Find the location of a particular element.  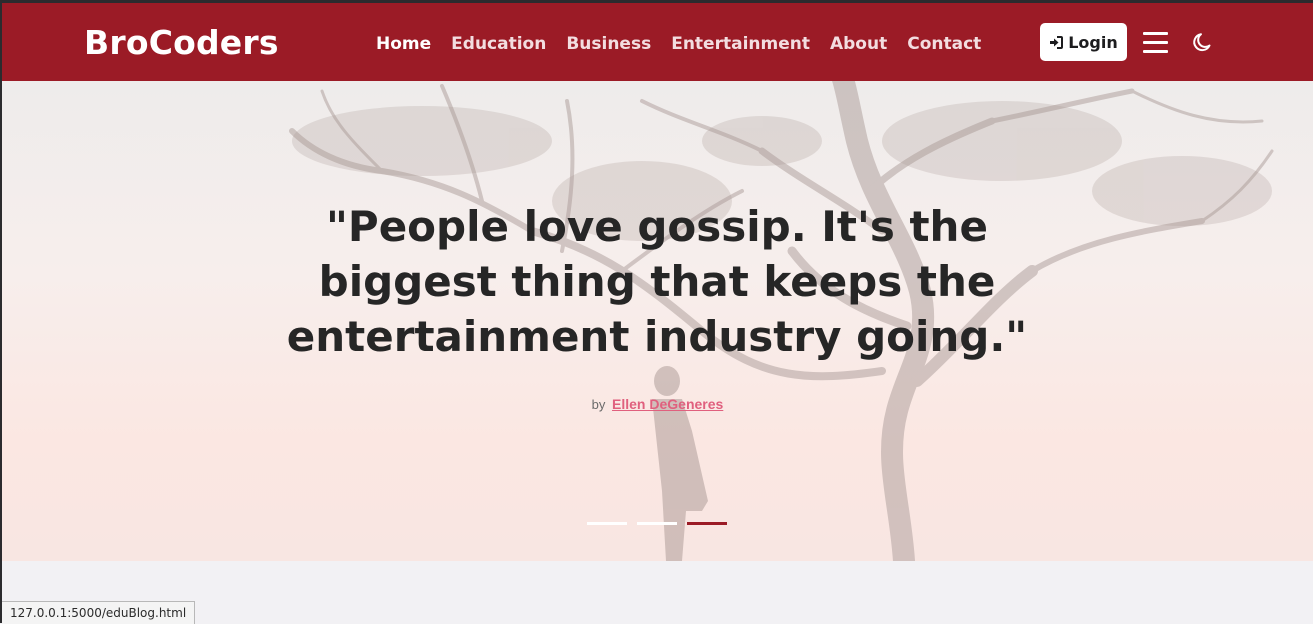

nav-link-contact: Contact is located at coordinates (944, 44).